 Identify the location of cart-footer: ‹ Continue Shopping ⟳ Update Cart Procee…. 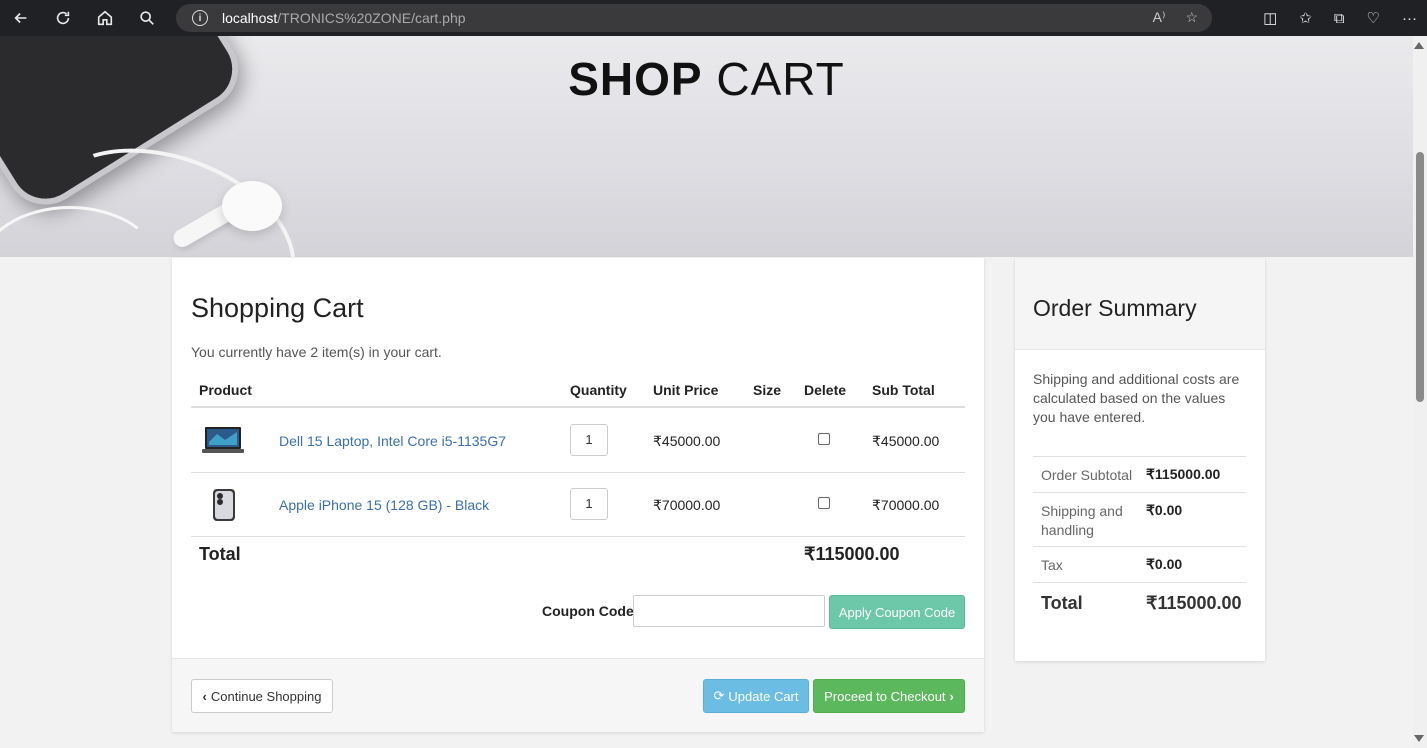
(578, 695).